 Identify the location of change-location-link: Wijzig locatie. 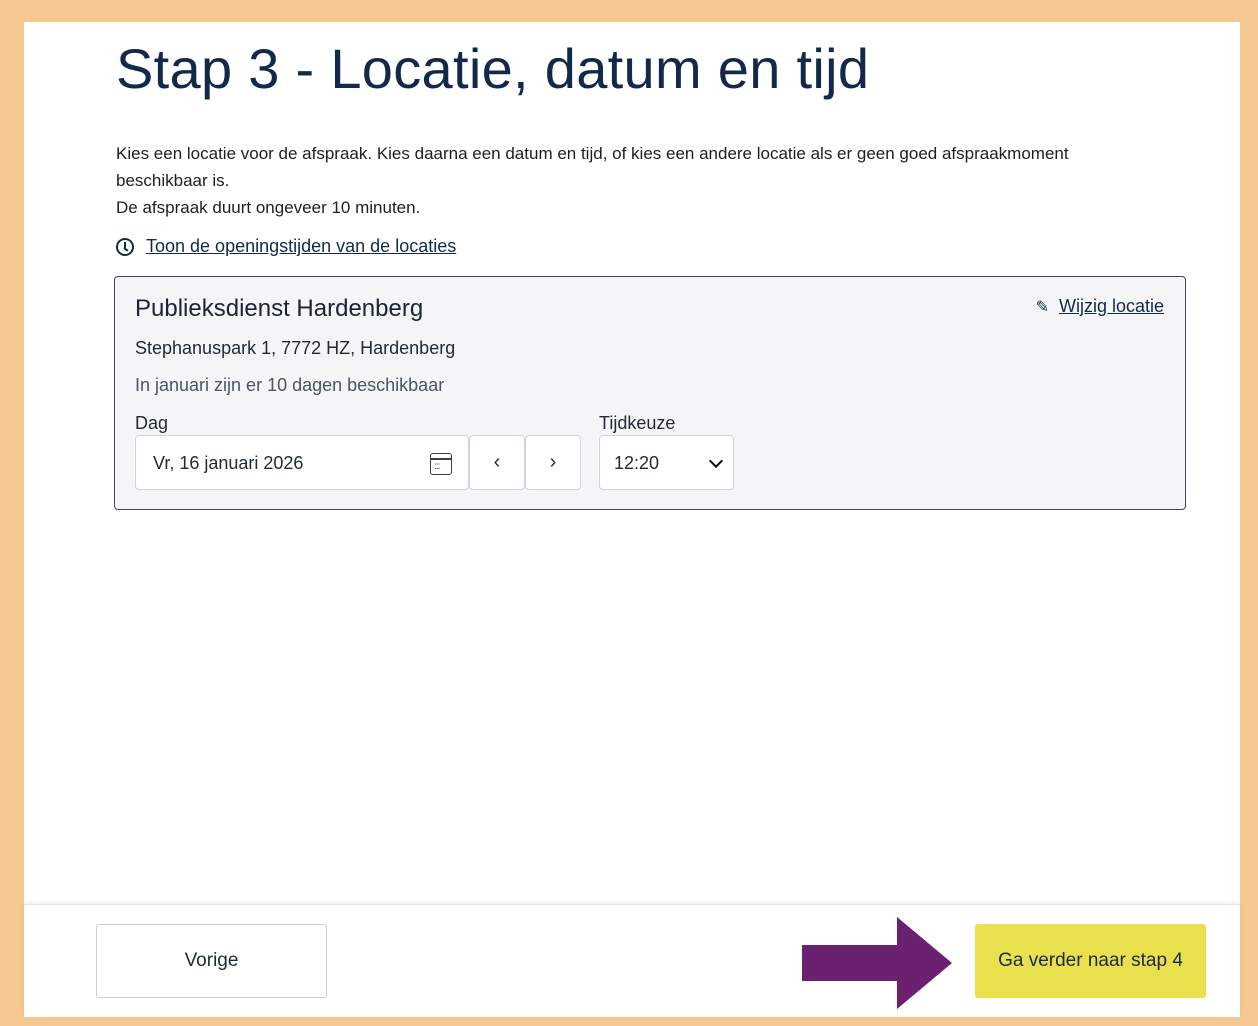
(1111, 306).